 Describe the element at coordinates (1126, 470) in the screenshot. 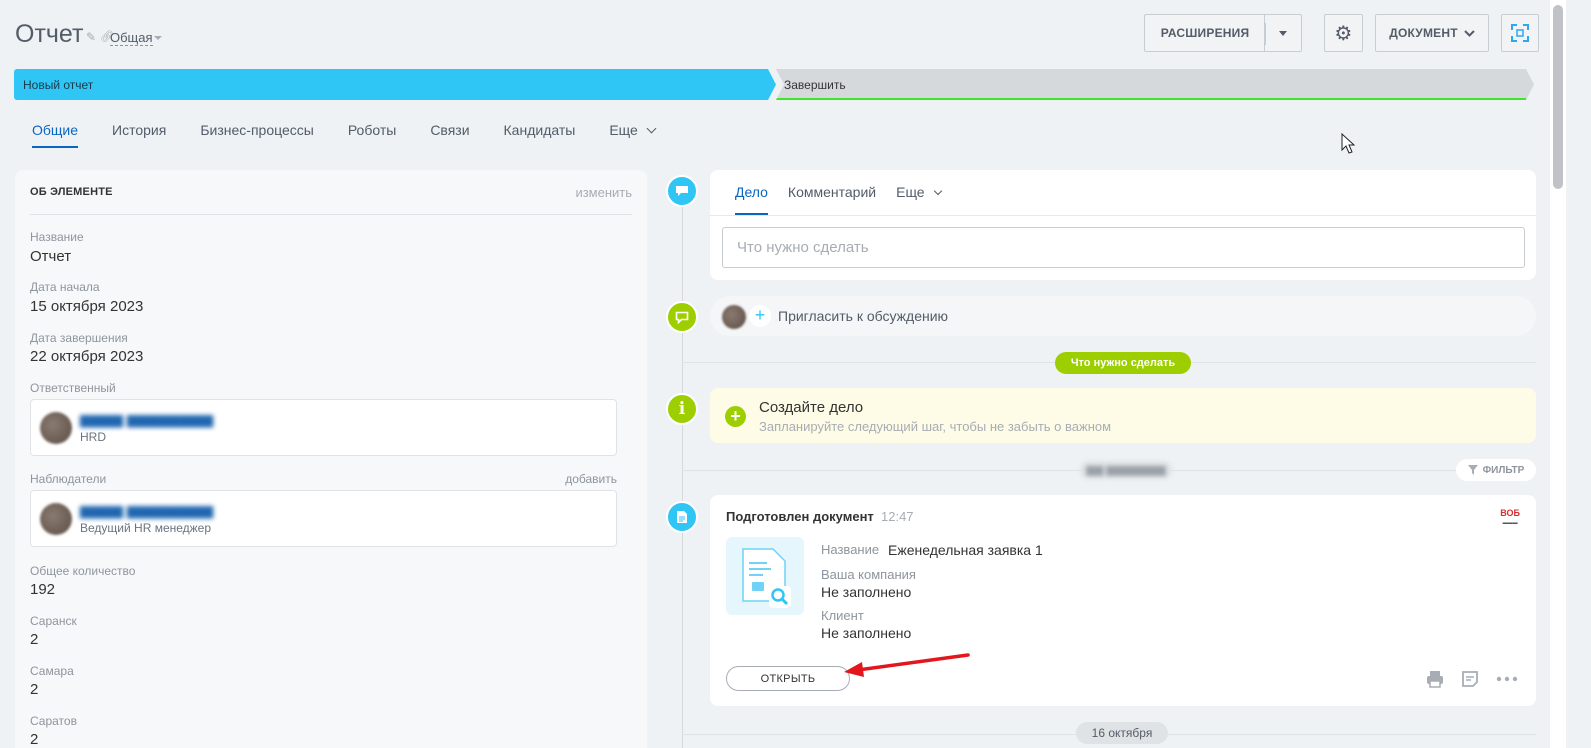

I see `date-badge-blurred: ▆▆ ▆▆▆▆▆▆▆` at that location.